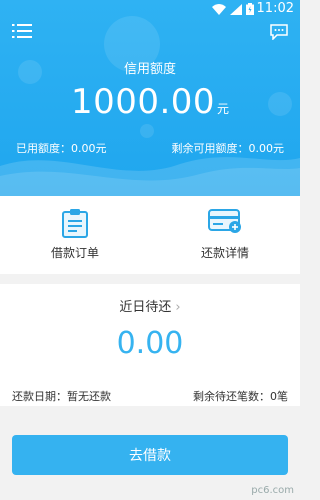 The width and height of the screenshot is (320, 500). What do you see at coordinates (223, 109) in the screenshot?
I see `credit-amount-unit: 元` at bounding box center [223, 109].